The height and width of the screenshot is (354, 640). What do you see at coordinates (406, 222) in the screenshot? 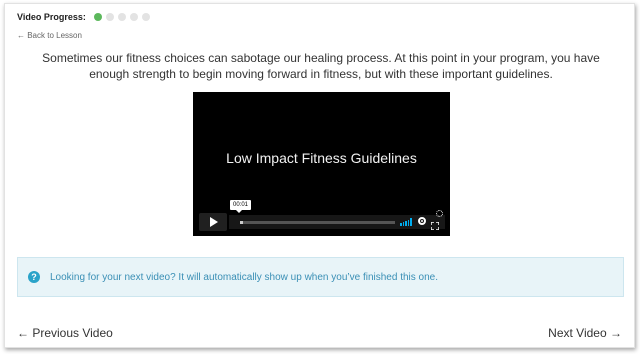
I see `volume-icon` at bounding box center [406, 222].